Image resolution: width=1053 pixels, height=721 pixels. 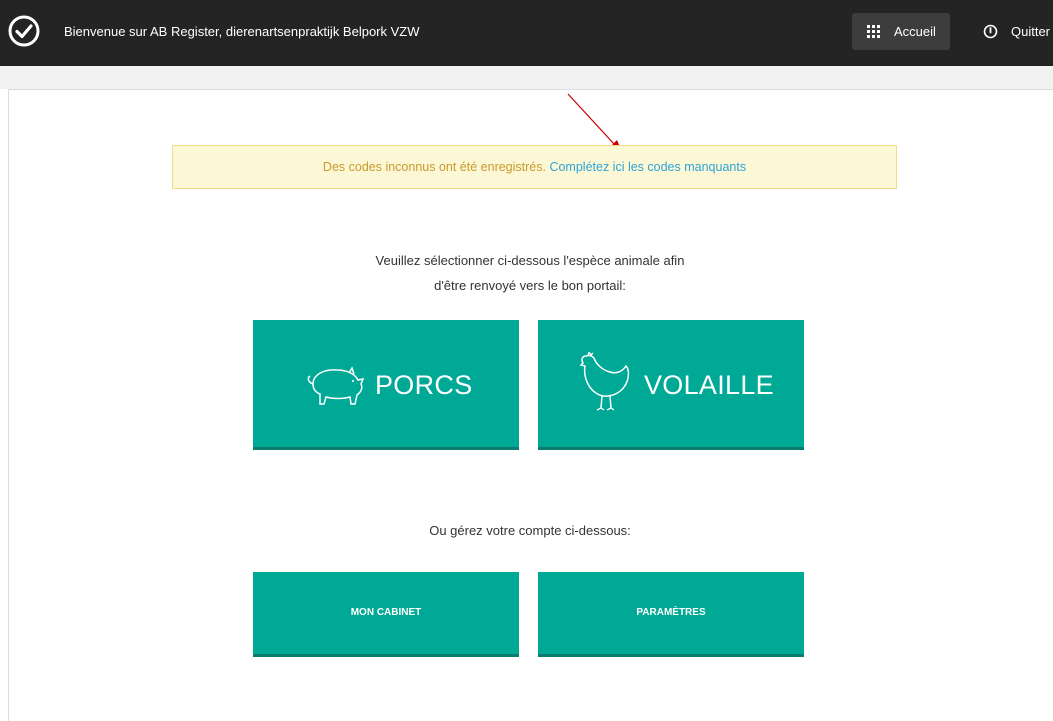 I want to click on power-icon, so click(x=990, y=31).